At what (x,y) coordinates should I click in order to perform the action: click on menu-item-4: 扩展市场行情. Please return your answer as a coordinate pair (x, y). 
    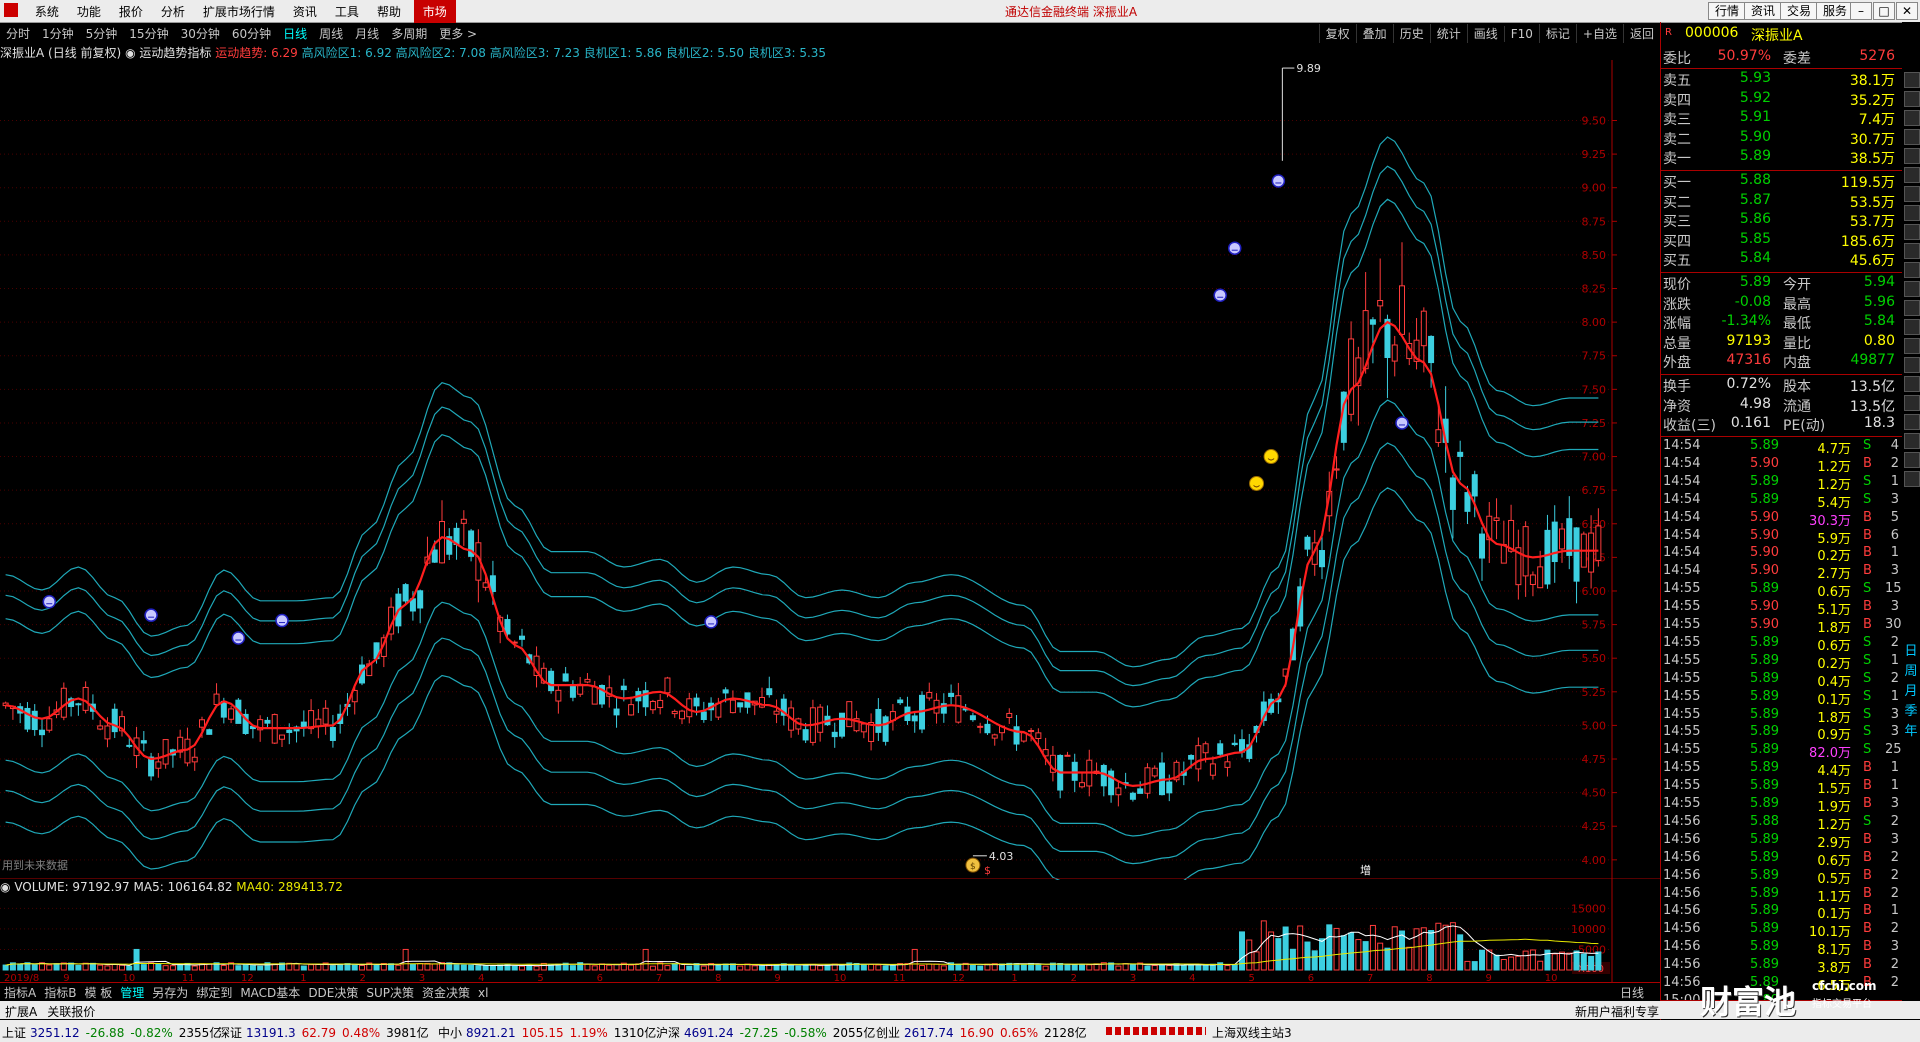
    Looking at the image, I should click on (239, 11).